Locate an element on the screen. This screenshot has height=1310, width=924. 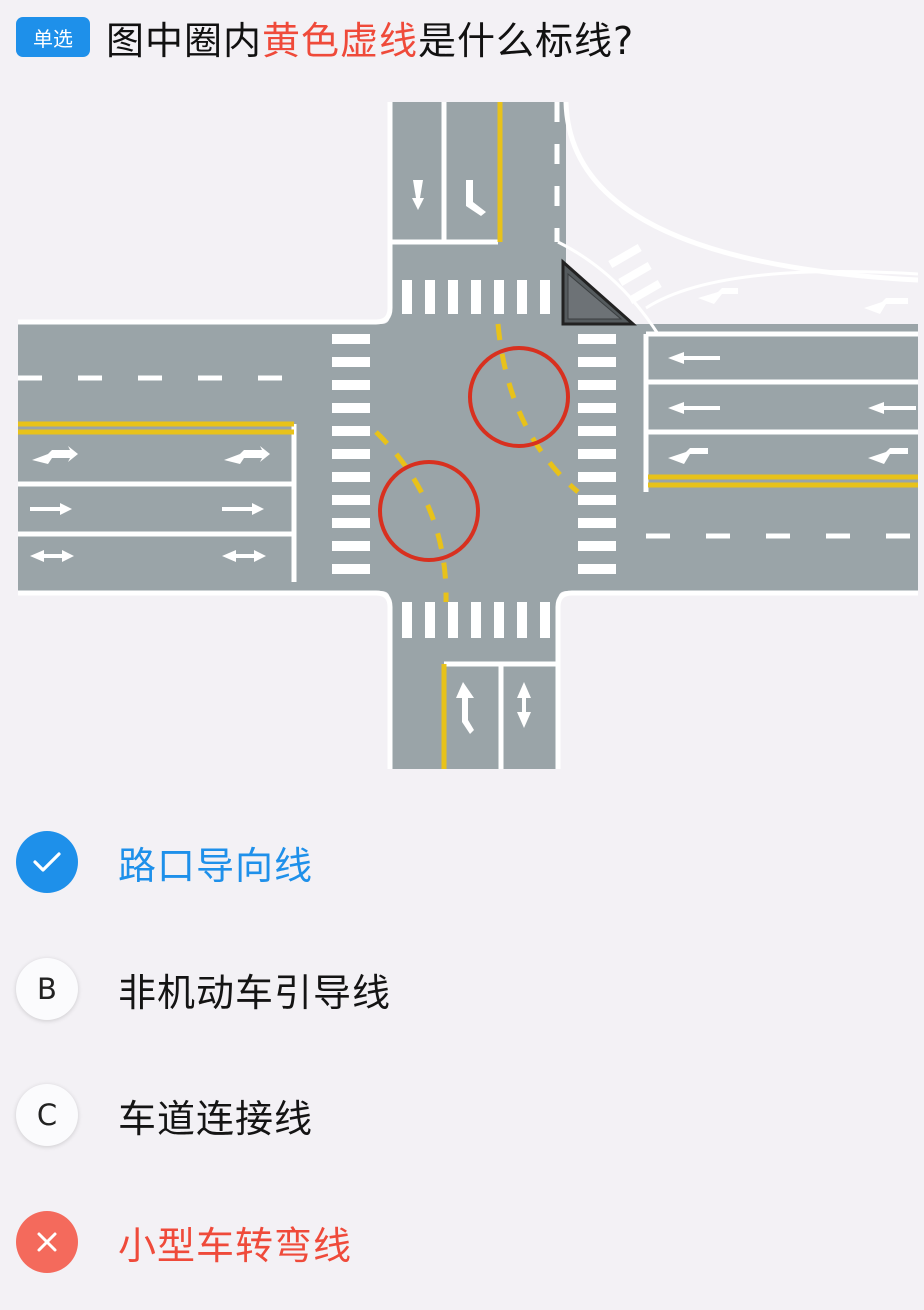
option-c: C 车道连接线 is located at coordinates (456, 1115).